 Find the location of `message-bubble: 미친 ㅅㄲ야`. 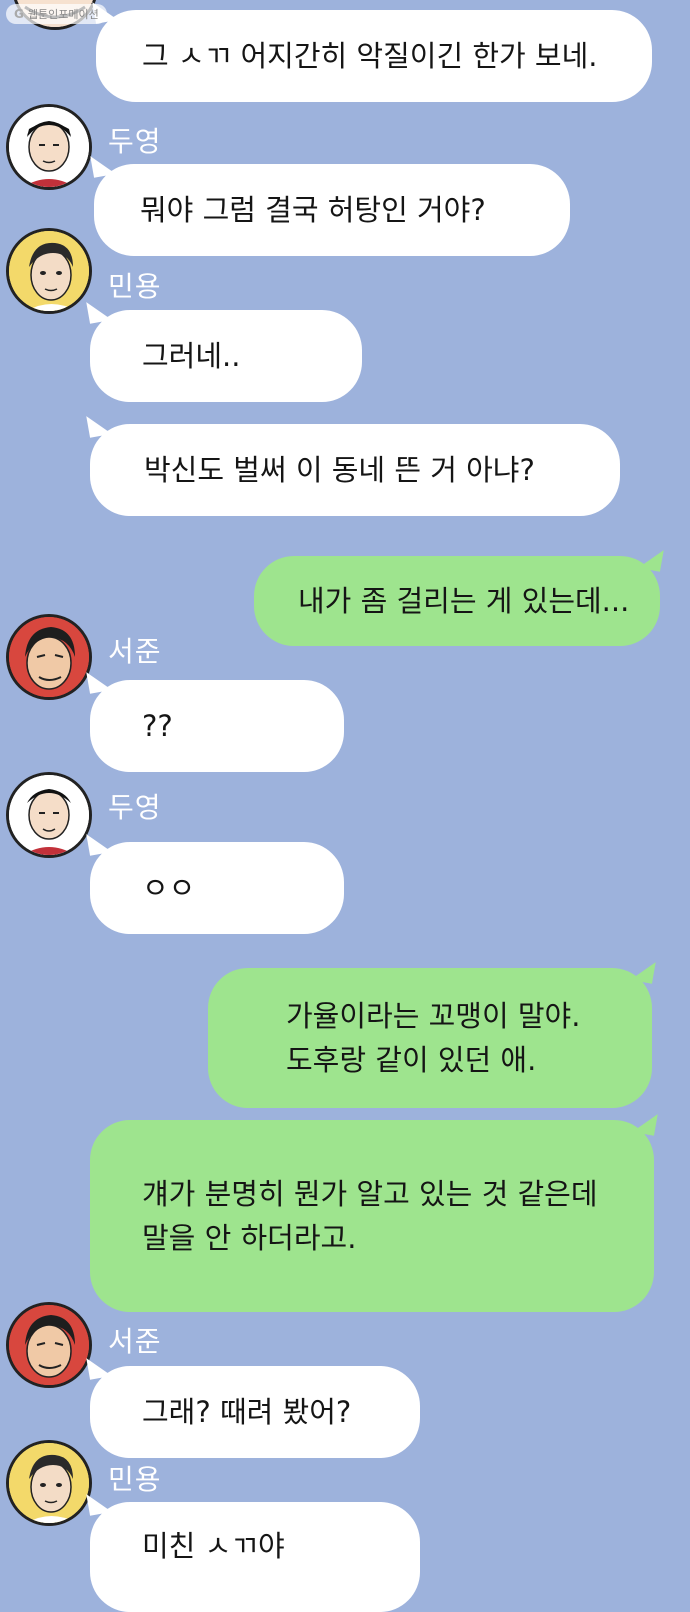

message-bubble: 미친 ㅅㄲ야 is located at coordinates (255, 1557).